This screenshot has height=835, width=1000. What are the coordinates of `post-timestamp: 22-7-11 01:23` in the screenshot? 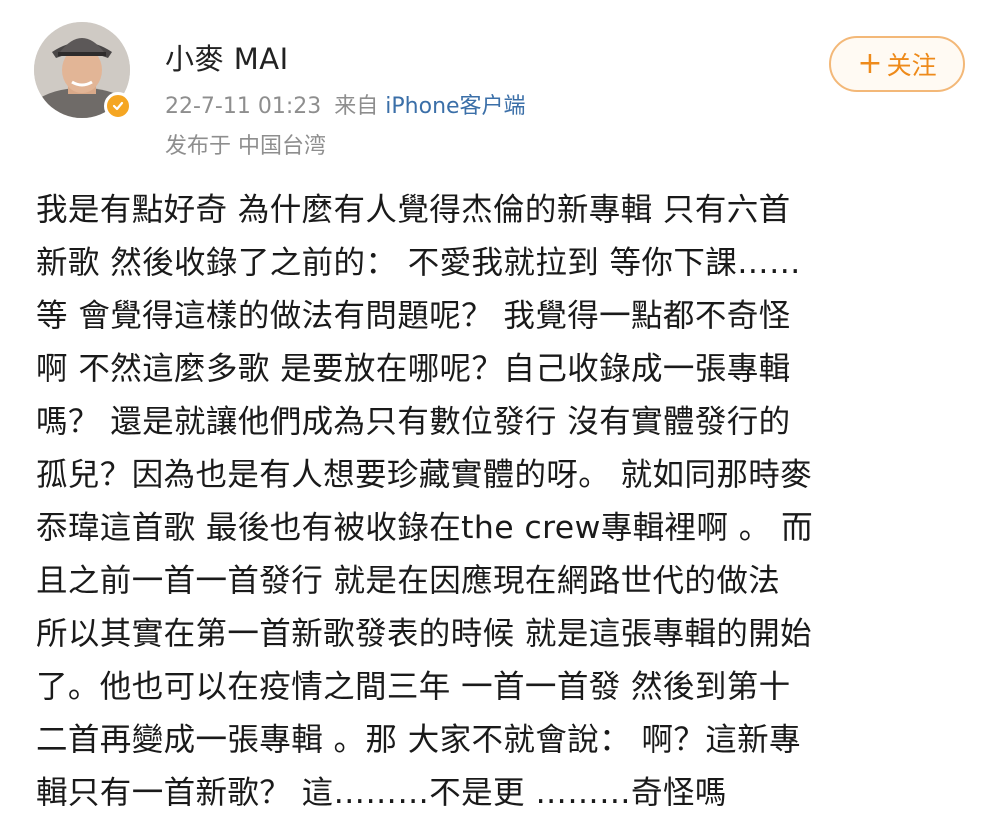 It's located at (243, 106).